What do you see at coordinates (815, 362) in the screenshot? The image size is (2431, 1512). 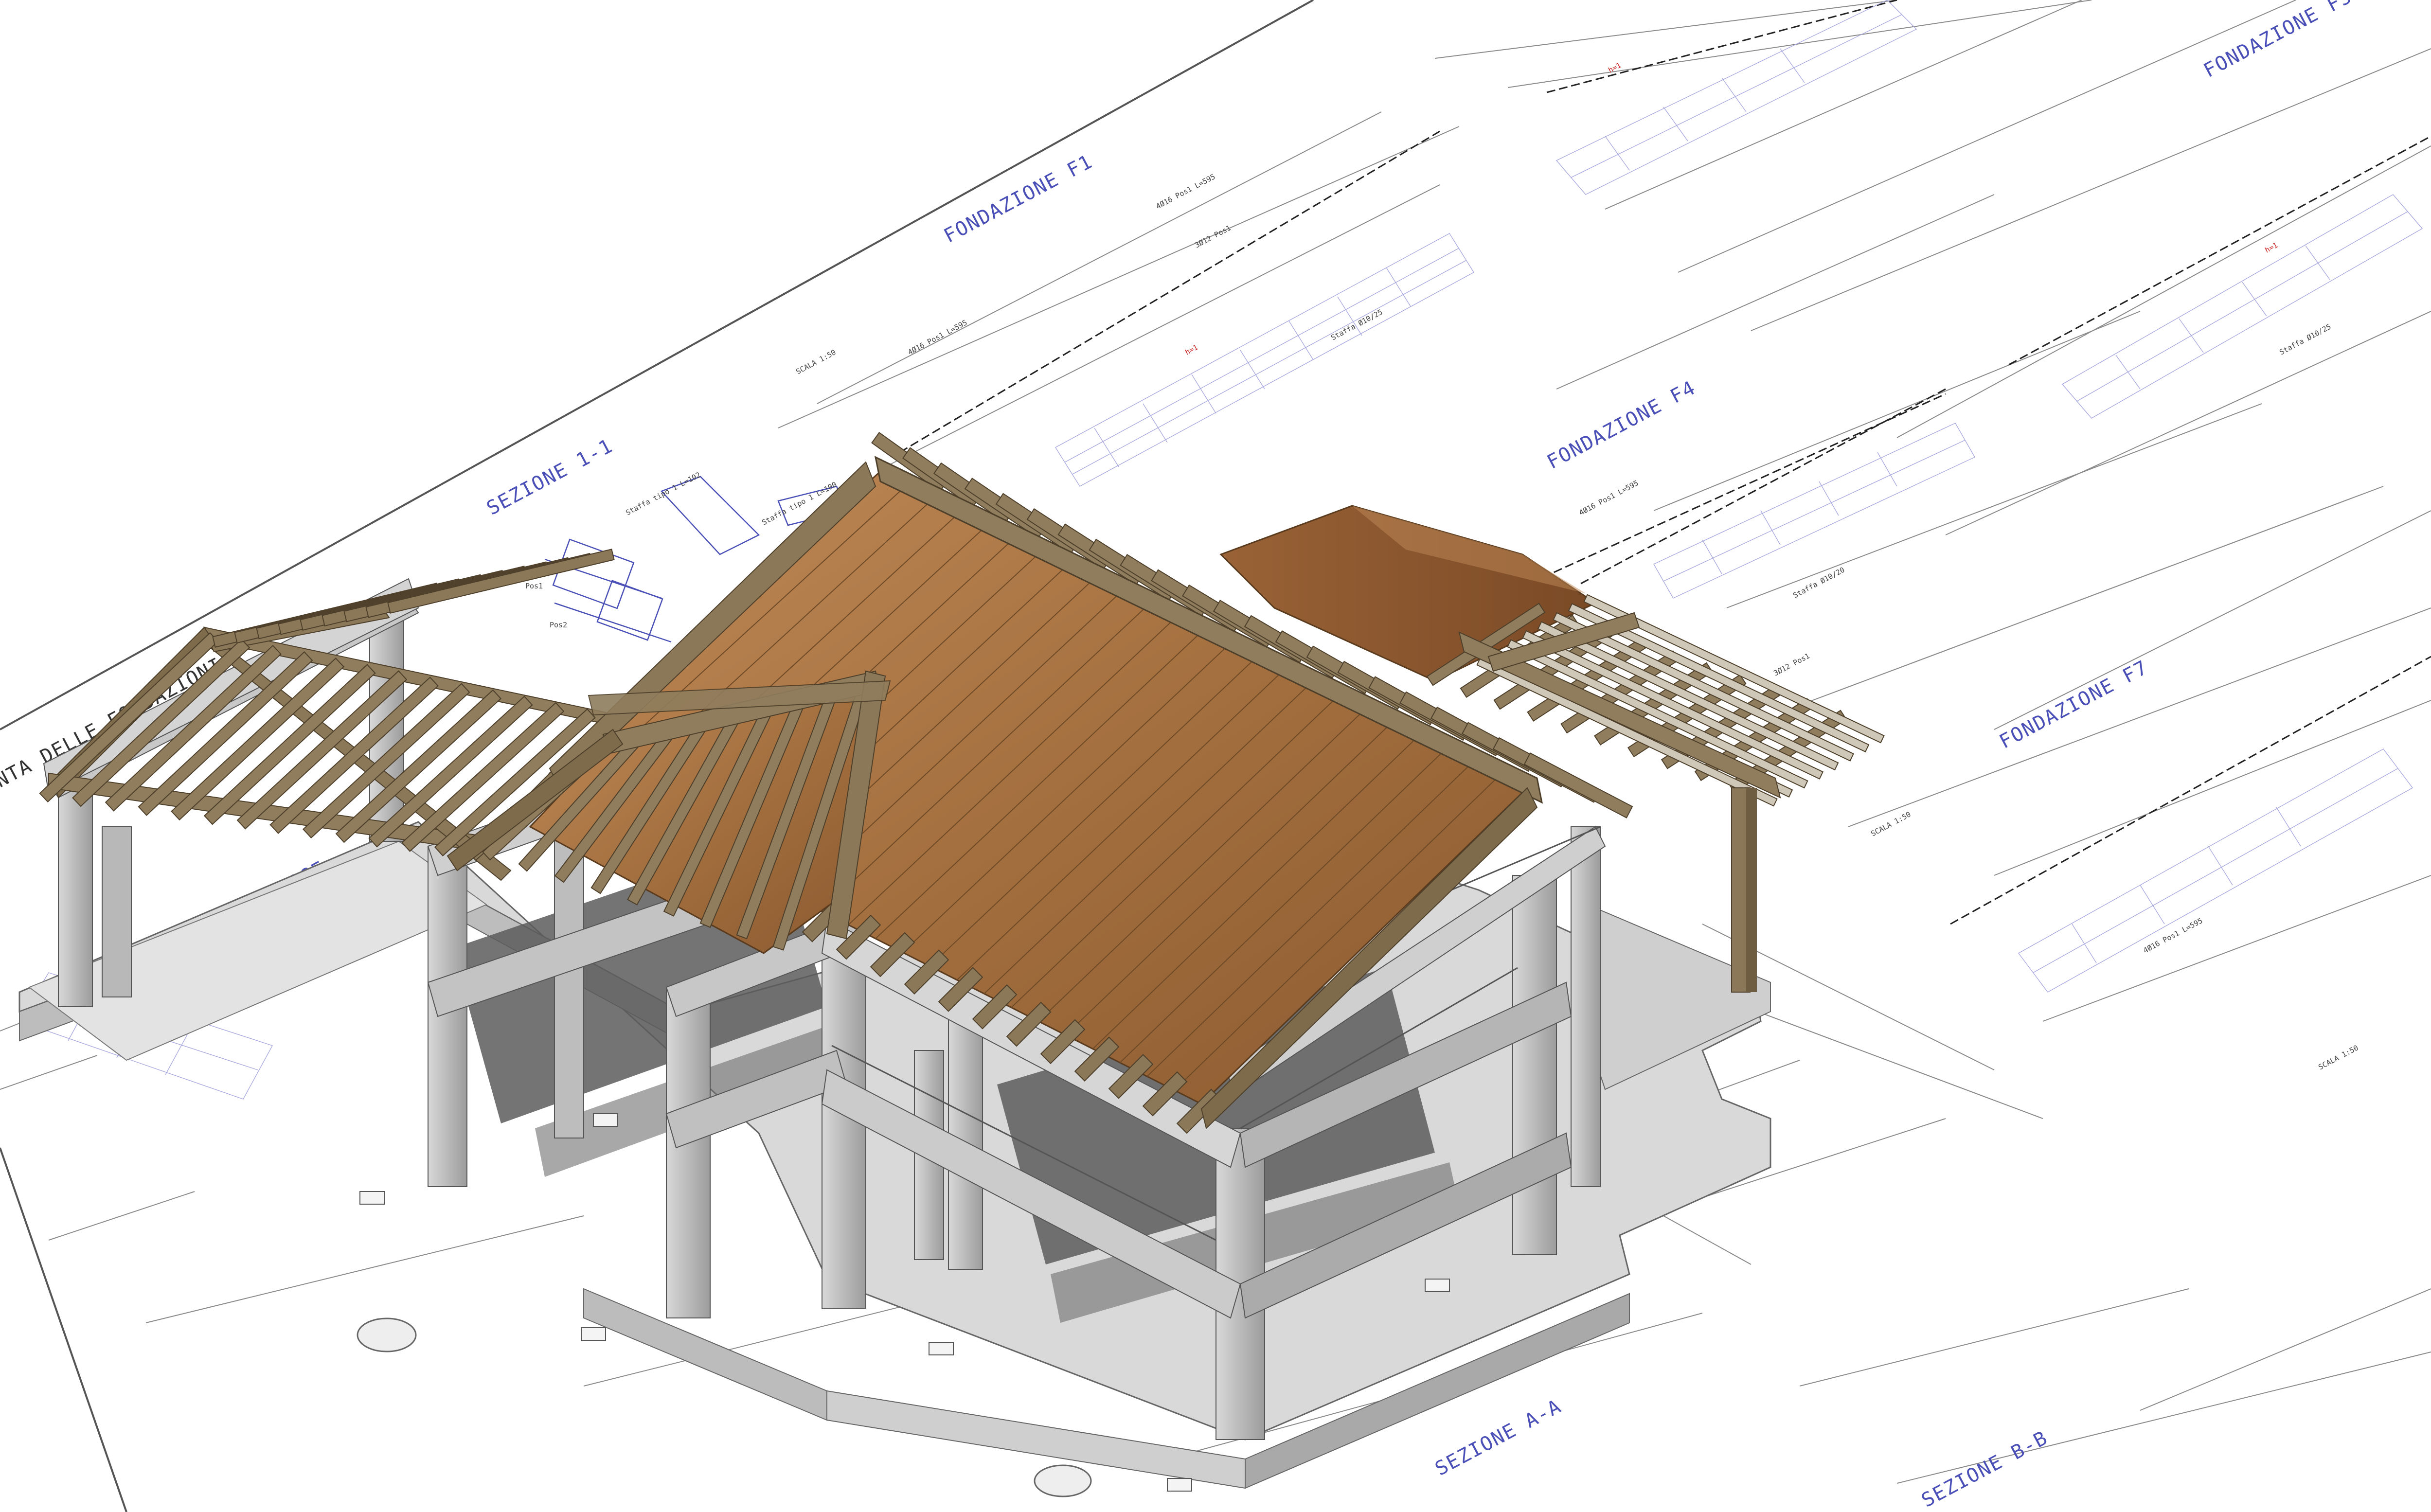 I see `note-scale-1: SCALA 1:50` at bounding box center [815, 362].